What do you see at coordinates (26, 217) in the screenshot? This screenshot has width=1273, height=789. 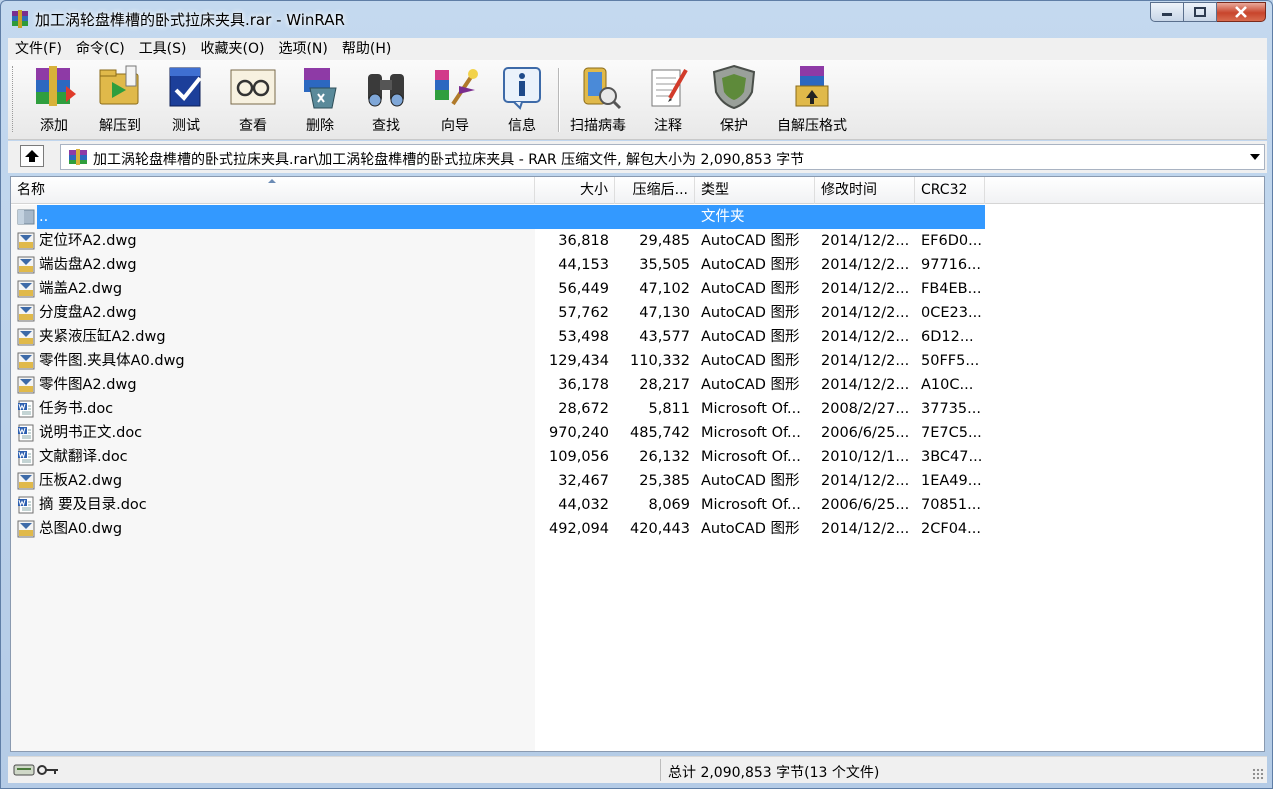 I see `folder-up-icon` at bounding box center [26, 217].